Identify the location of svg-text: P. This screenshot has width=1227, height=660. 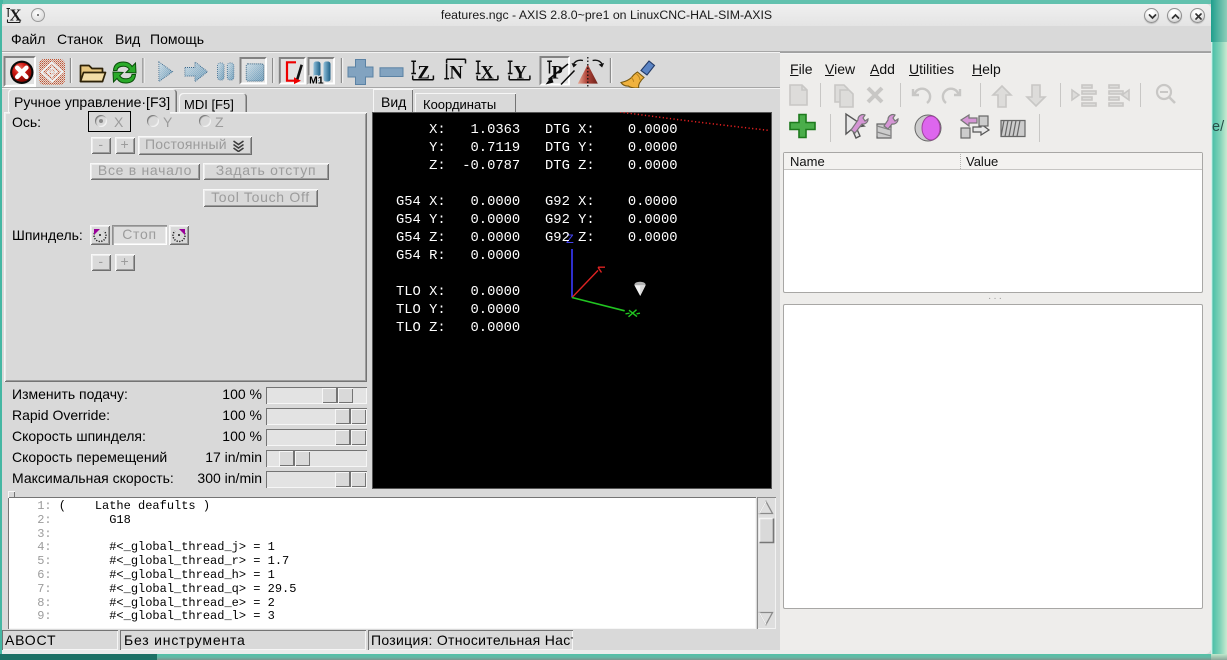
(557, 73).